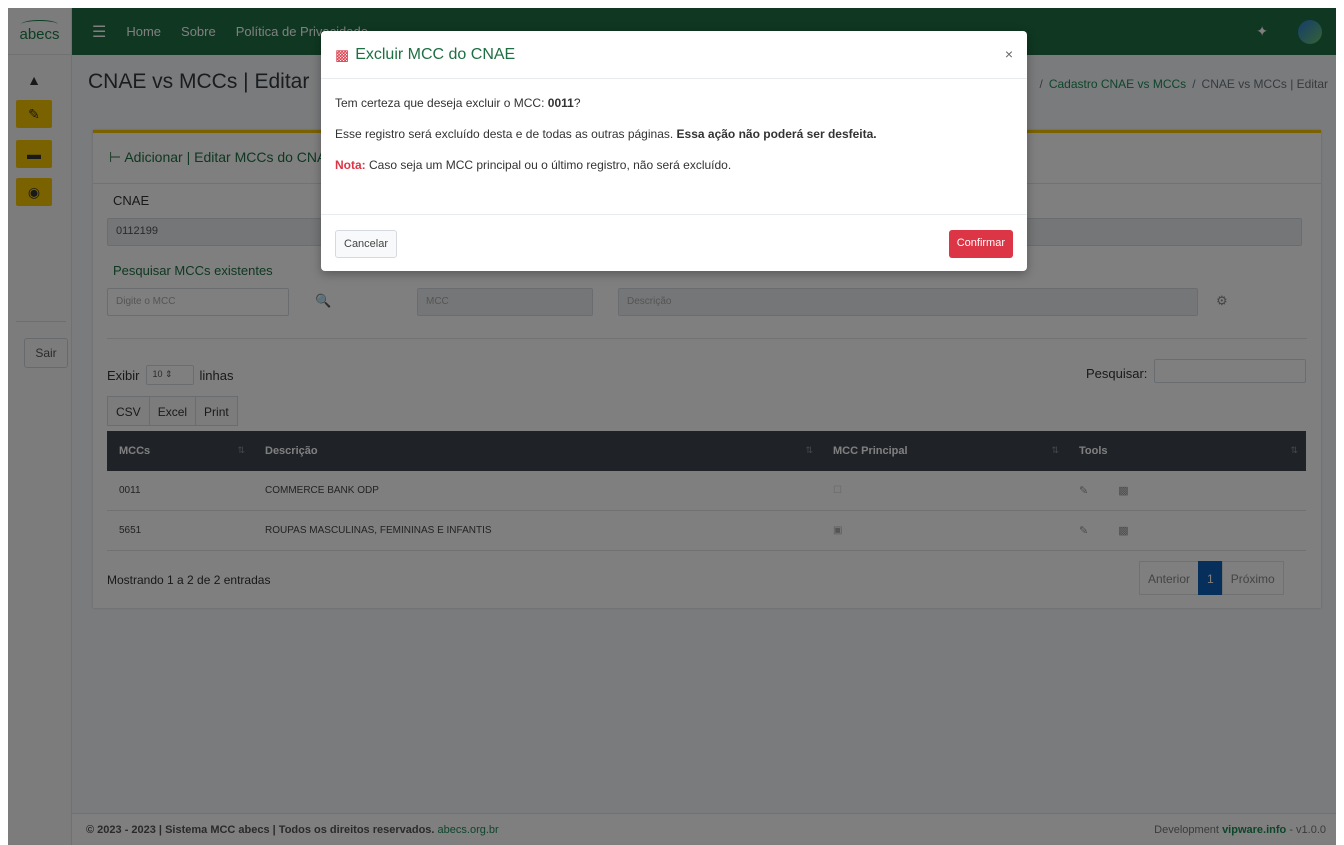 Image resolution: width=1344 pixels, height=845 pixels. What do you see at coordinates (674, 242) in the screenshot?
I see `modal-footer: Cancelar Confirmar` at bounding box center [674, 242].